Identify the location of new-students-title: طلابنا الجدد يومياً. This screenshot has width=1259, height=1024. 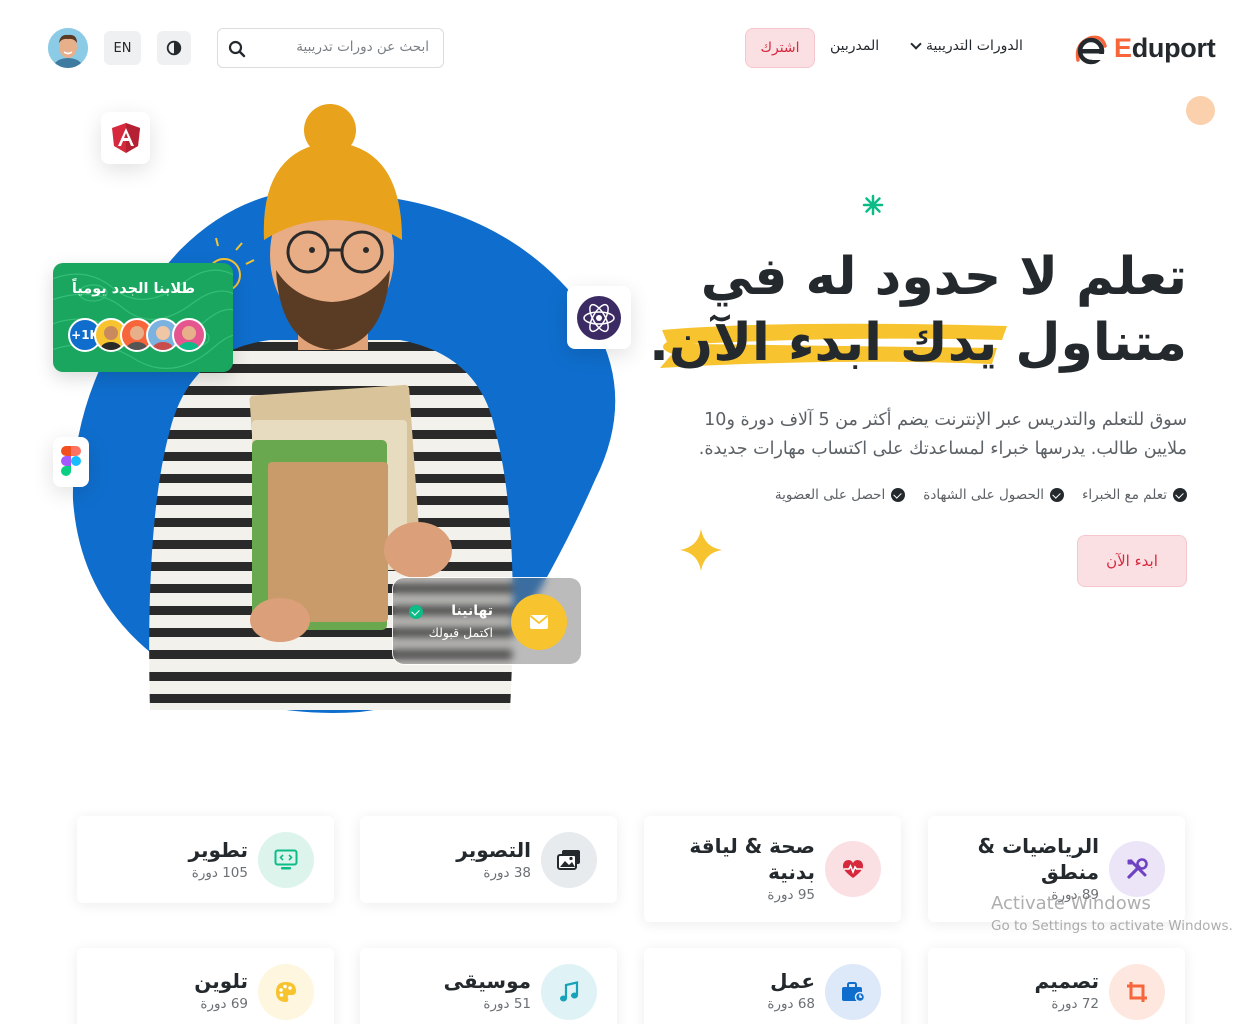
(133, 289).